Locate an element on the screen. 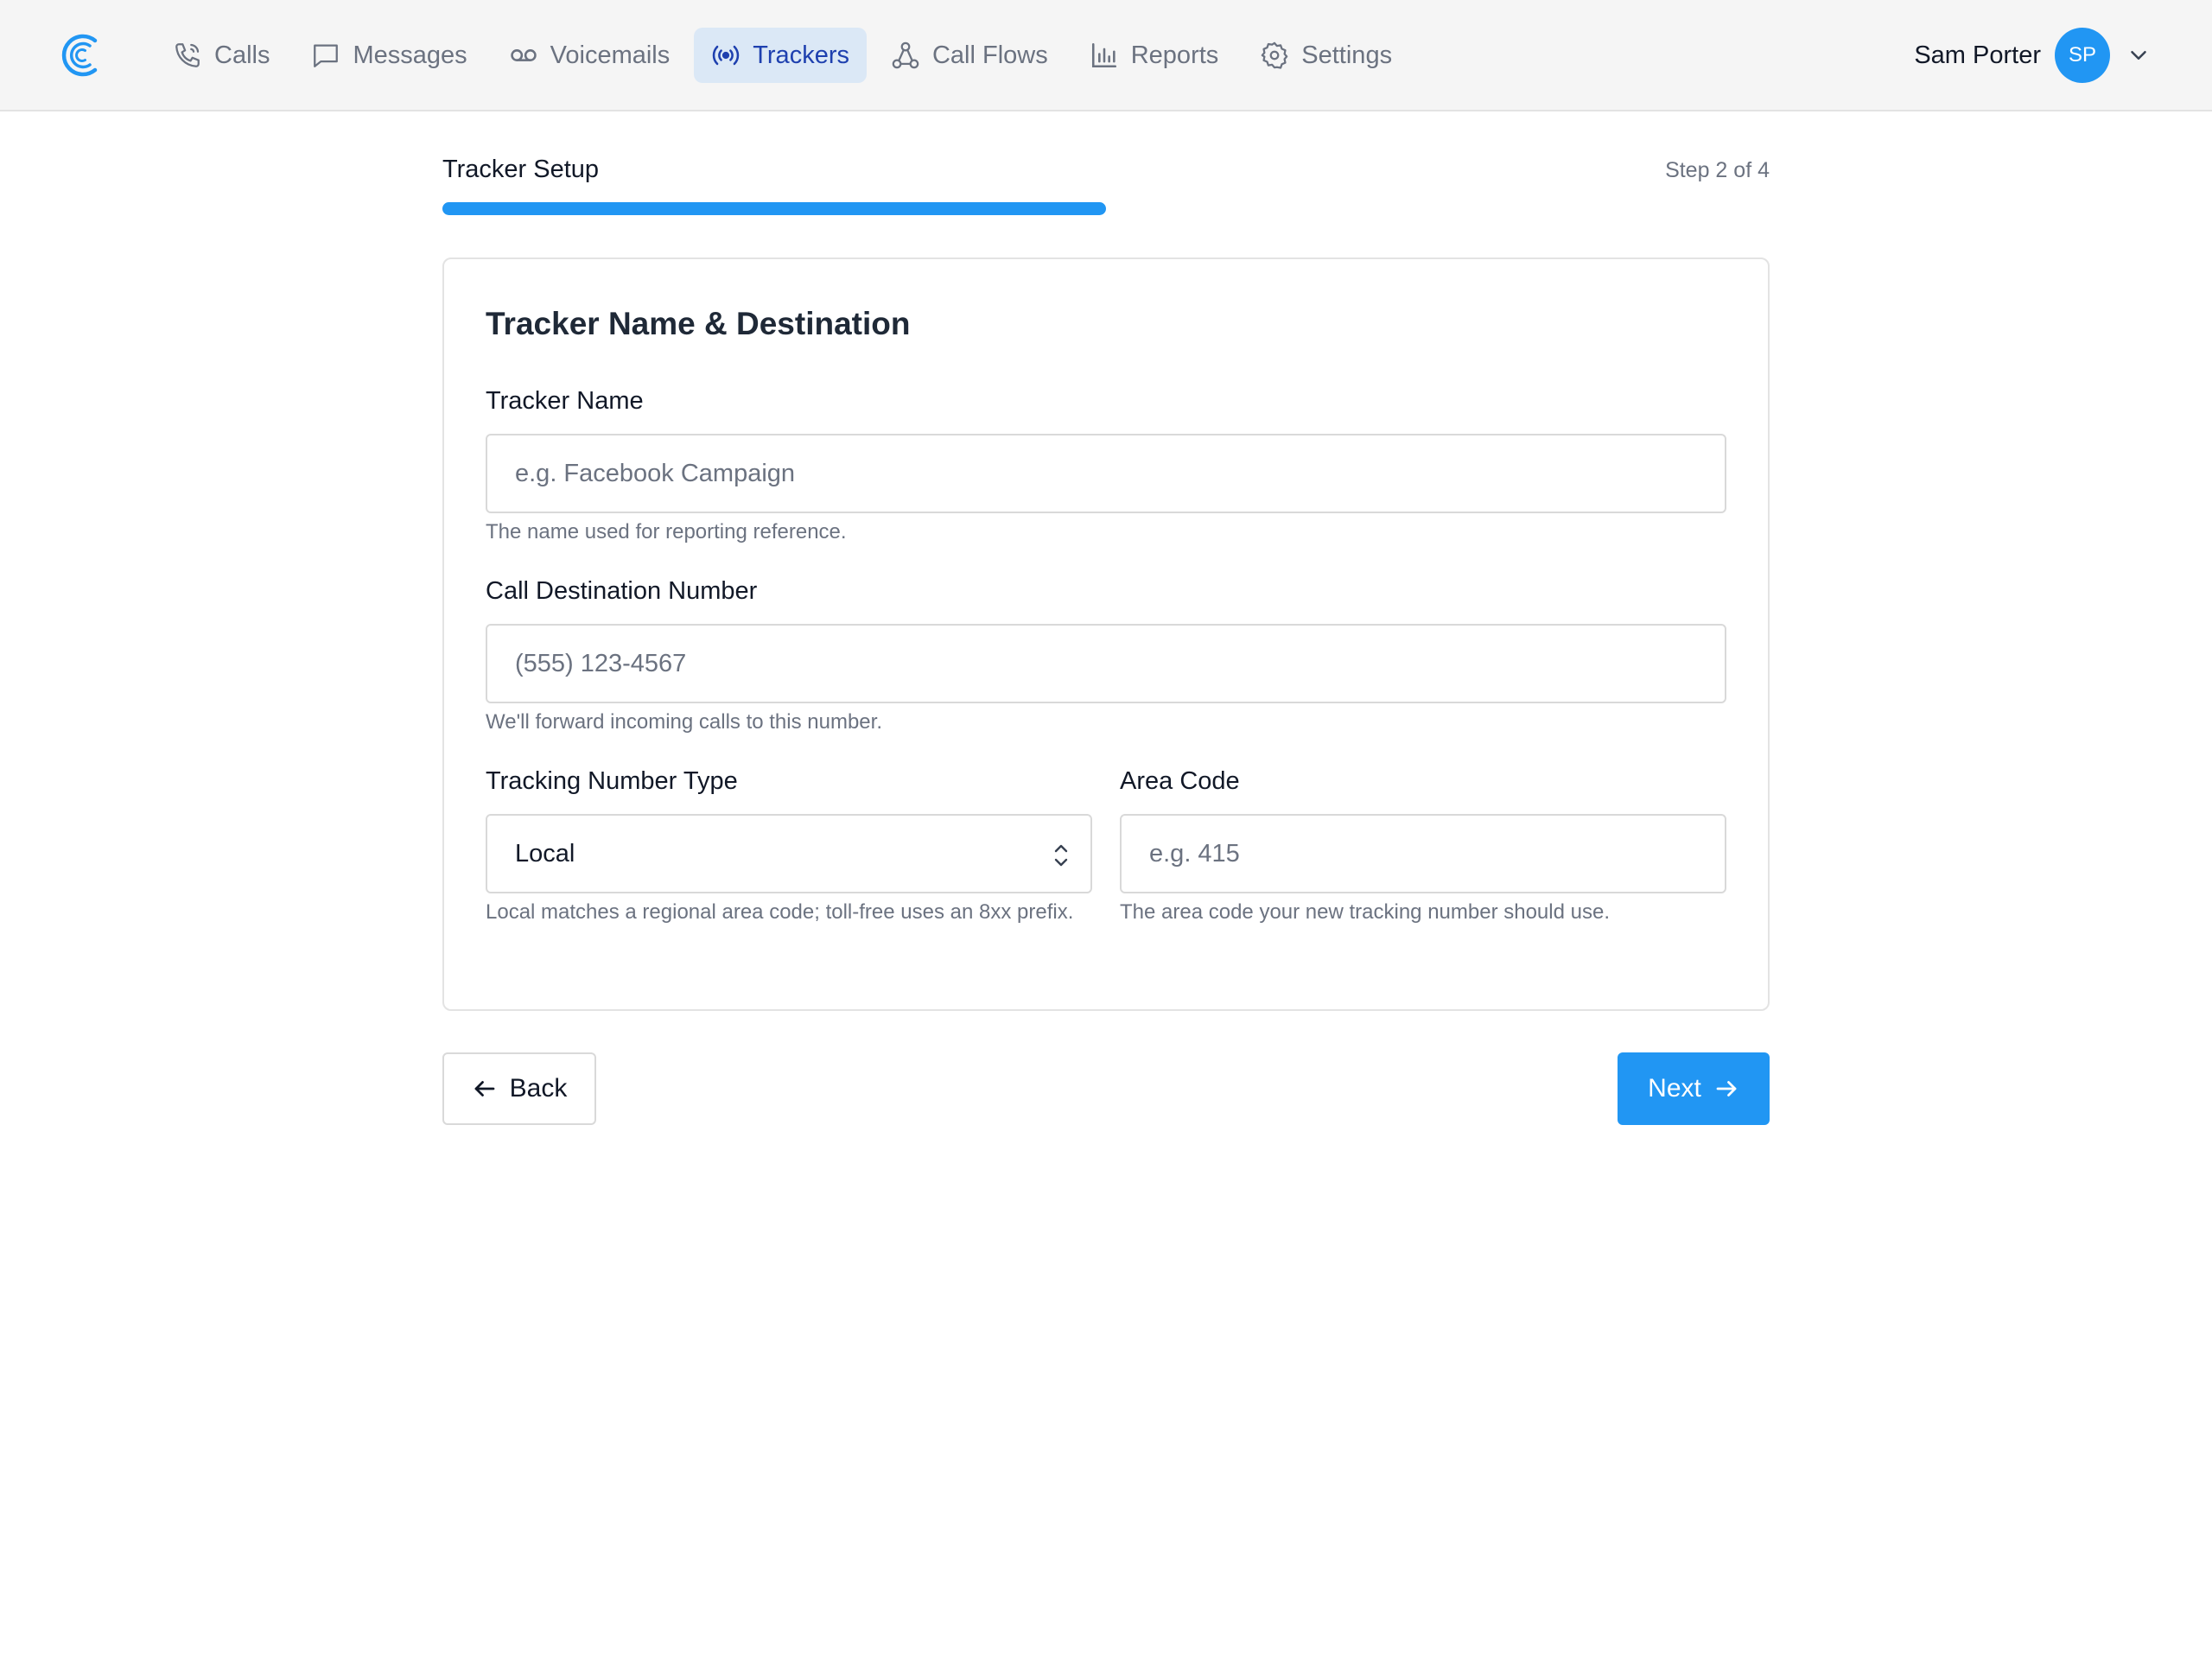  nav-item-trackers: Trackers is located at coordinates (780, 55).